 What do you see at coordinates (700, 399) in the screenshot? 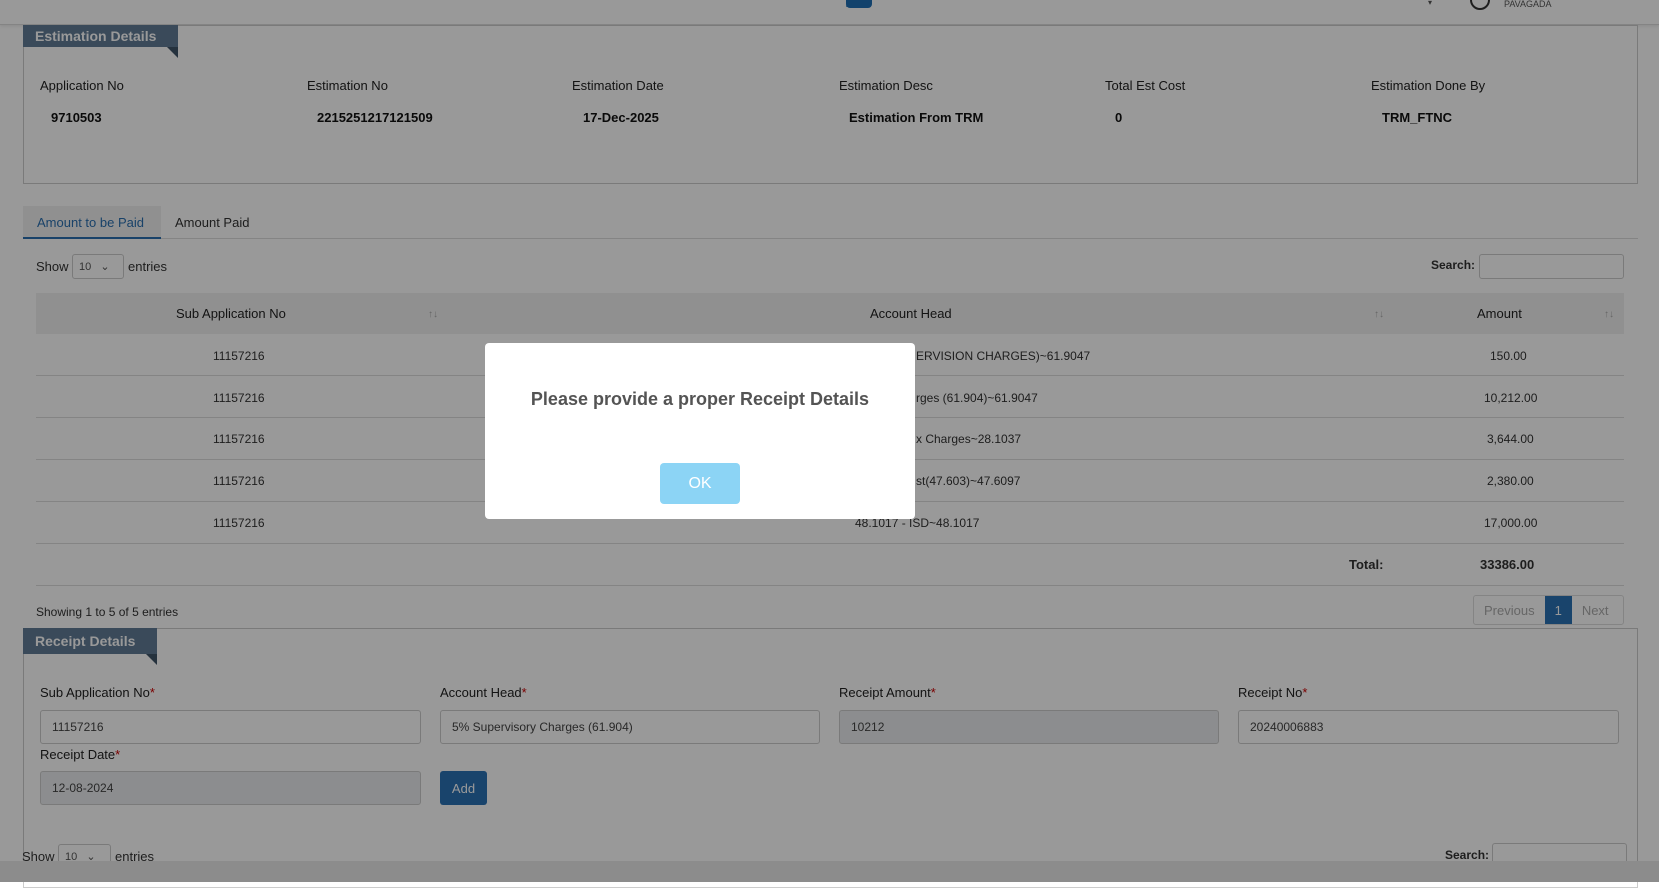
I see `alert-message: Please provide a proper Receipt Details` at bounding box center [700, 399].